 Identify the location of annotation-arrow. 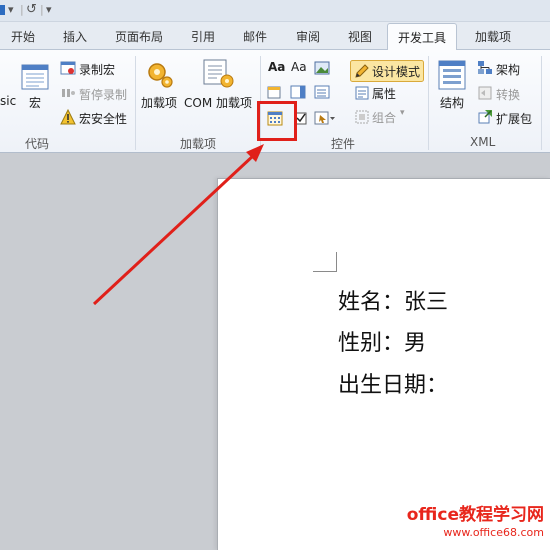
(178, 225).